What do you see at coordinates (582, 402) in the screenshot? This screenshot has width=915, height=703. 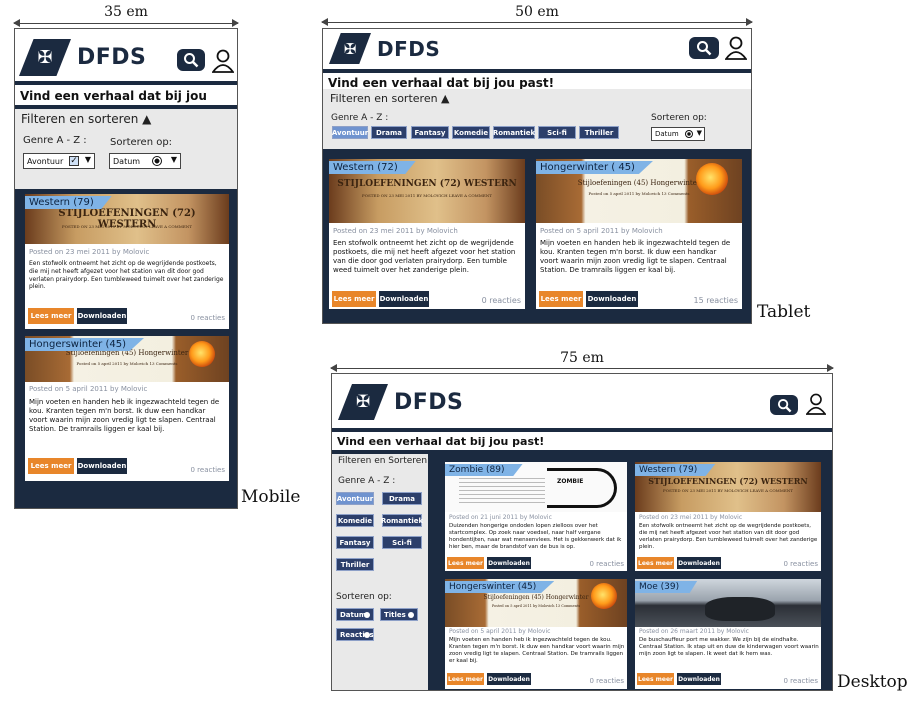 I see `desktop-header: ✠ DFDS` at bounding box center [582, 402].